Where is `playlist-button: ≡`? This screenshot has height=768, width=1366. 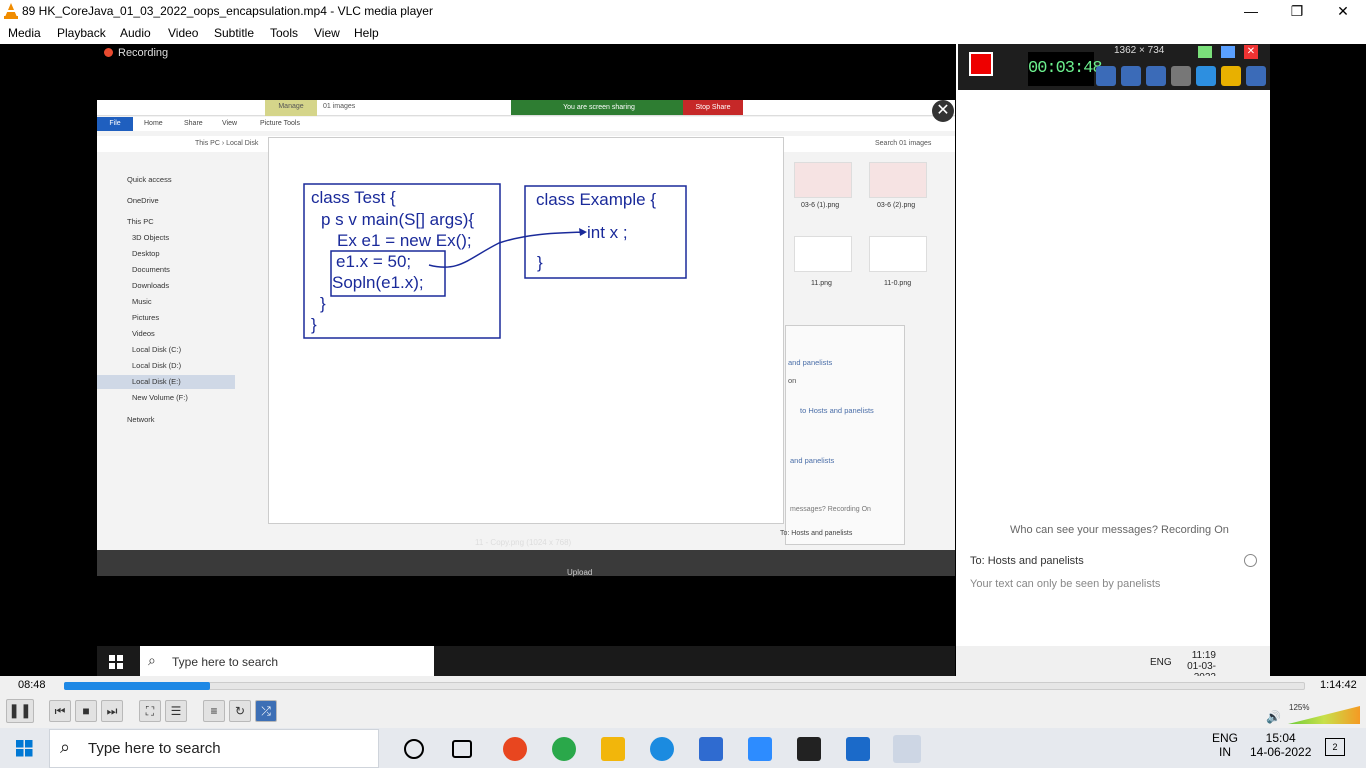 playlist-button: ≡ is located at coordinates (214, 711).